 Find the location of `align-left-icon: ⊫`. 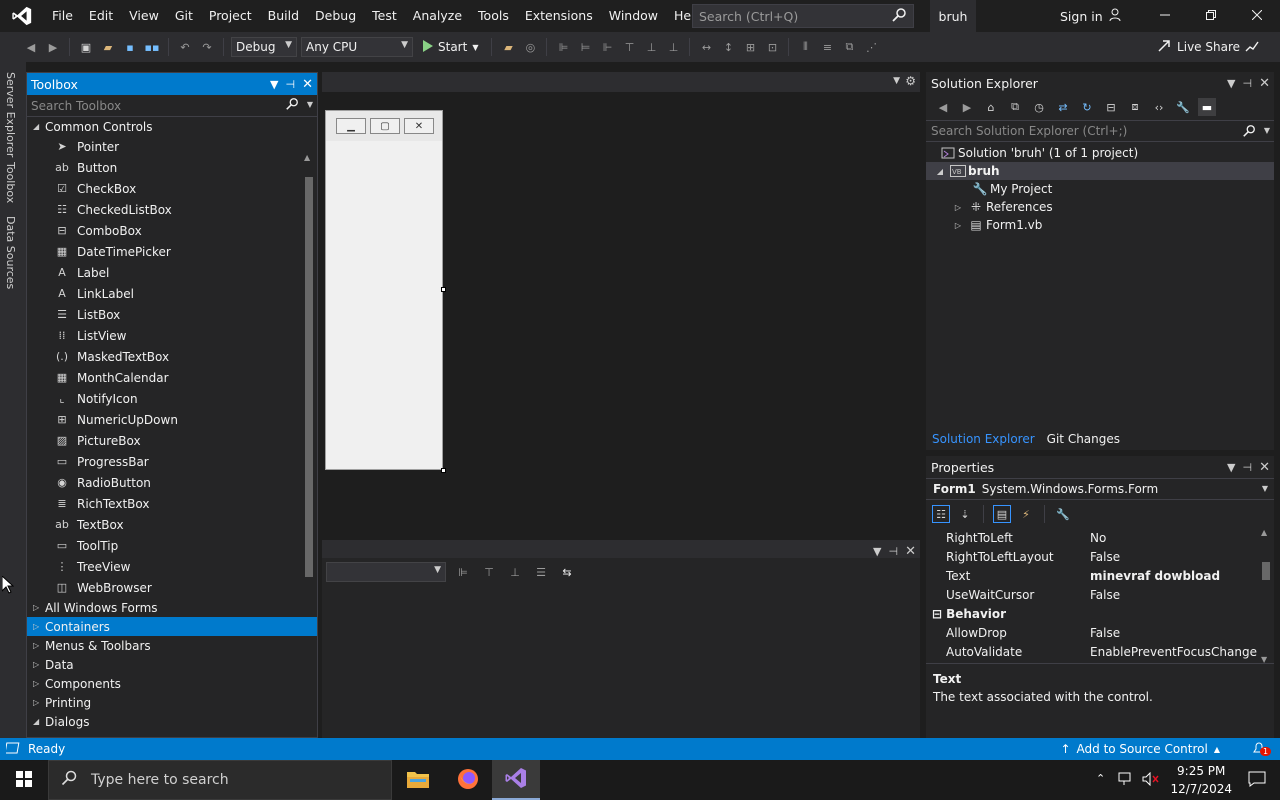

align-left-icon: ⊫ is located at coordinates (563, 47).